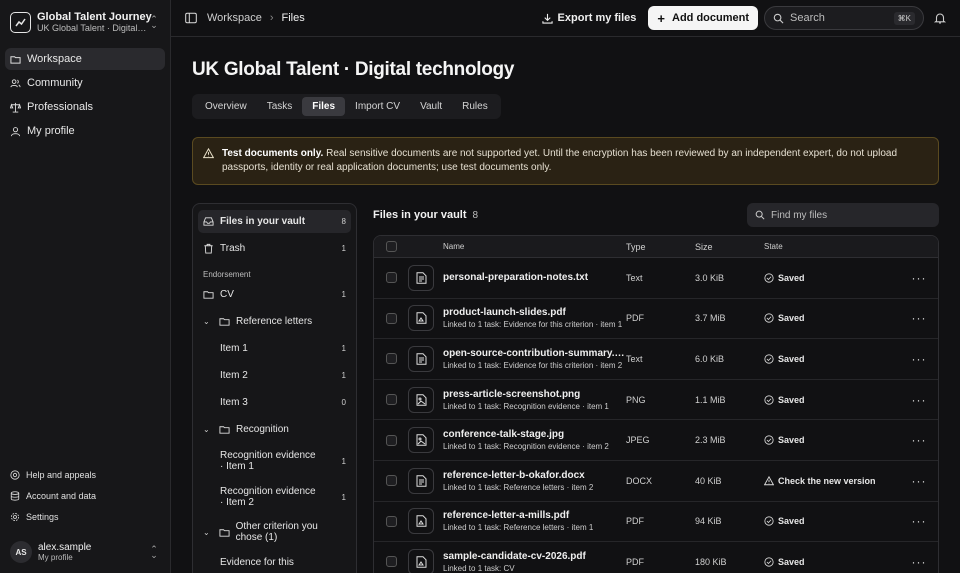 The height and width of the screenshot is (573, 960). Describe the element at coordinates (343, 497) in the screenshot. I see `count-badge: 1` at that location.